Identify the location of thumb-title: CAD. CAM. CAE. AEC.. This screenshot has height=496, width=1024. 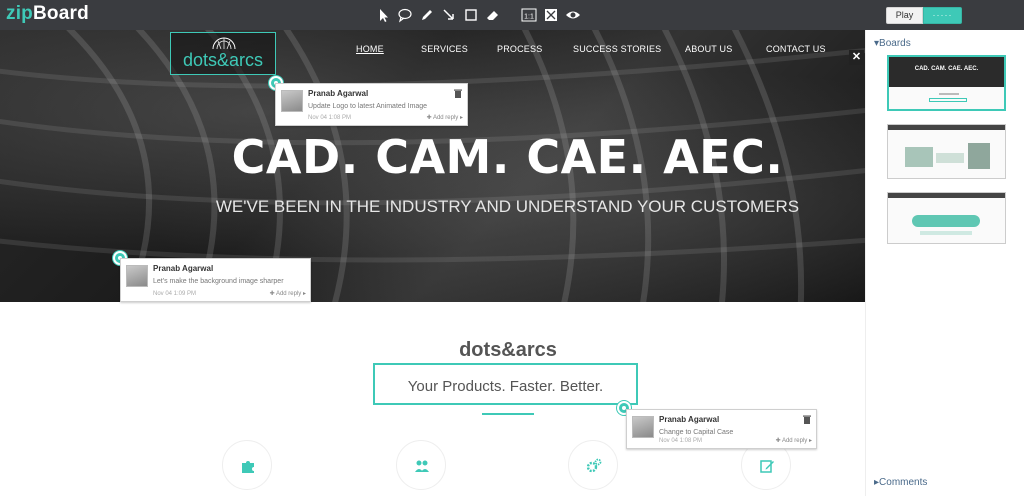
(946, 69).